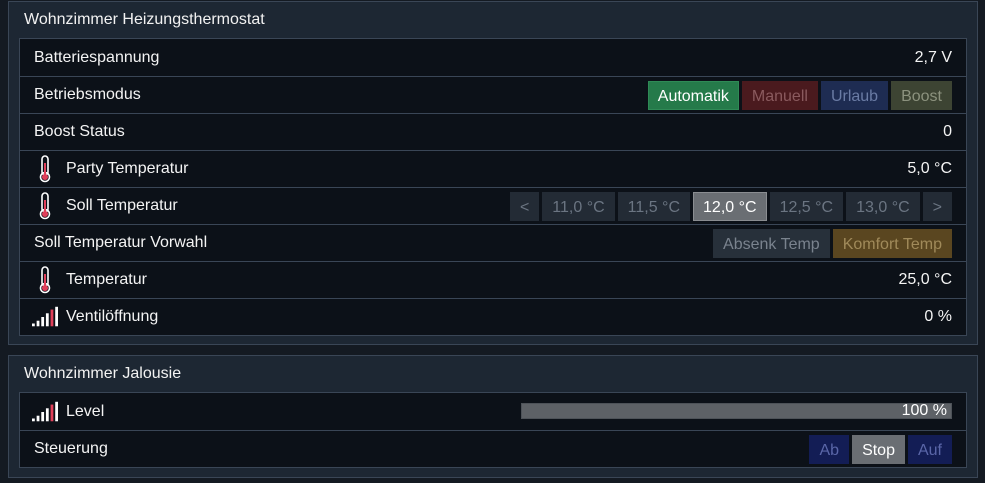 Image resolution: width=985 pixels, height=483 pixels. Describe the element at coordinates (925, 279) in the screenshot. I see `value-temperatur: 25,0 °C` at that location.